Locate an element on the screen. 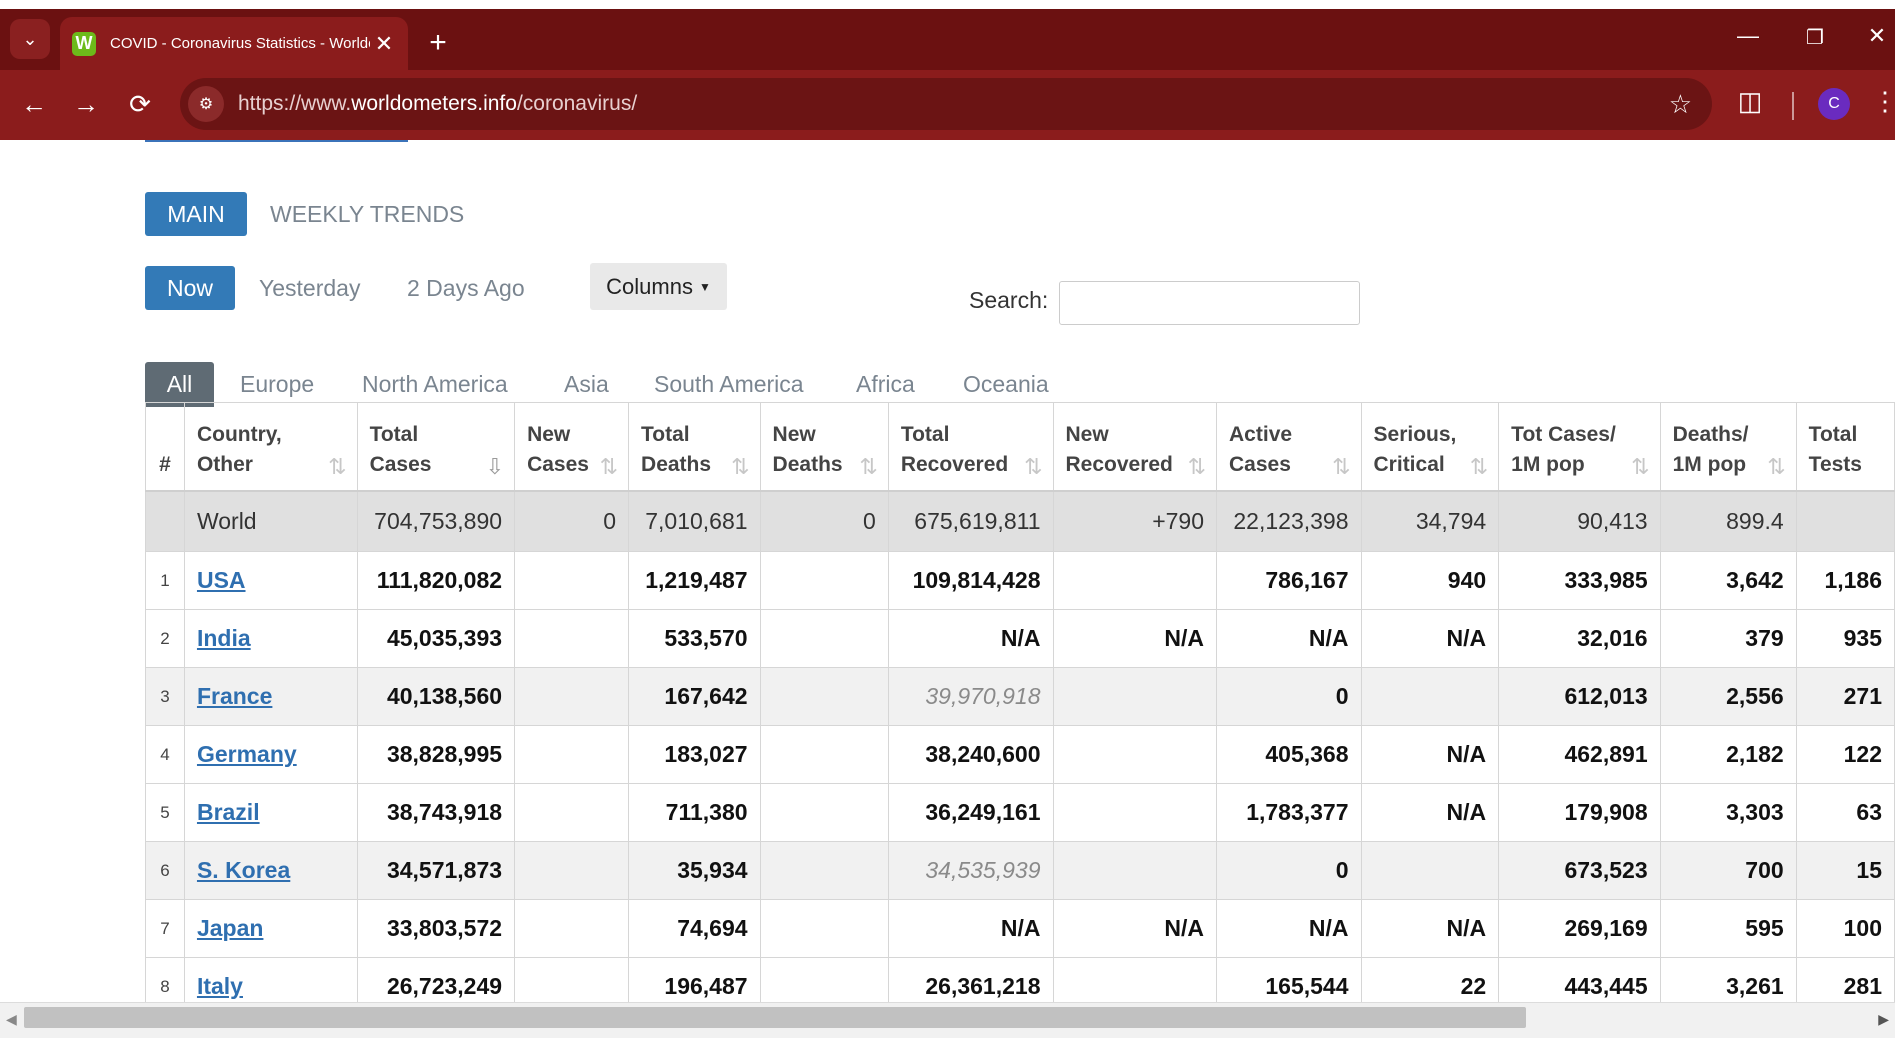  column-header: Country, Other ⇅ is located at coordinates (270, 447).